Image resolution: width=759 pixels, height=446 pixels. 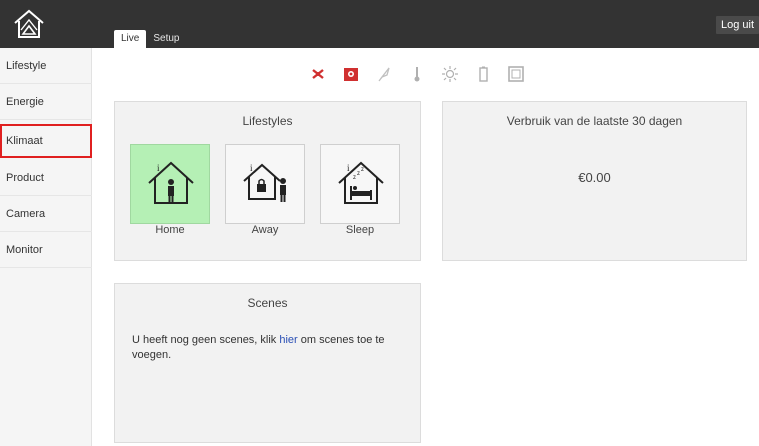 I want to click on consumption-title: Verbruik van de laatste 30 dagen, so click(x=594, y=121).